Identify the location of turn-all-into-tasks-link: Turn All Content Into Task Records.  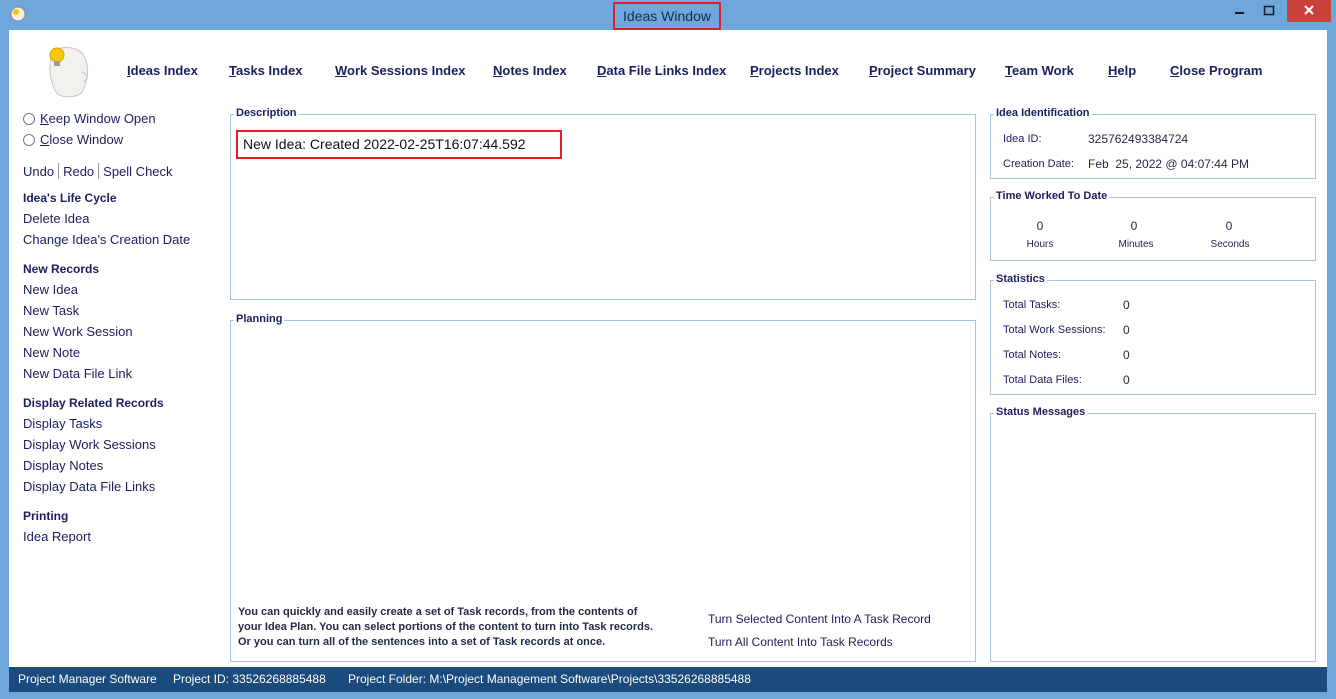
(800, 642).